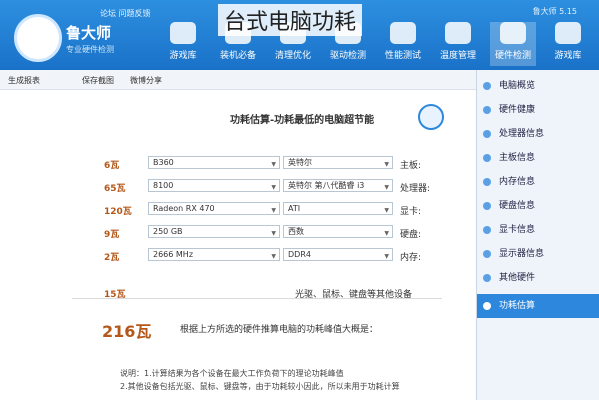 This screenshot has height=400, width=599. I want to click on nav-button-protect: 游戏库, so click(568, 44).